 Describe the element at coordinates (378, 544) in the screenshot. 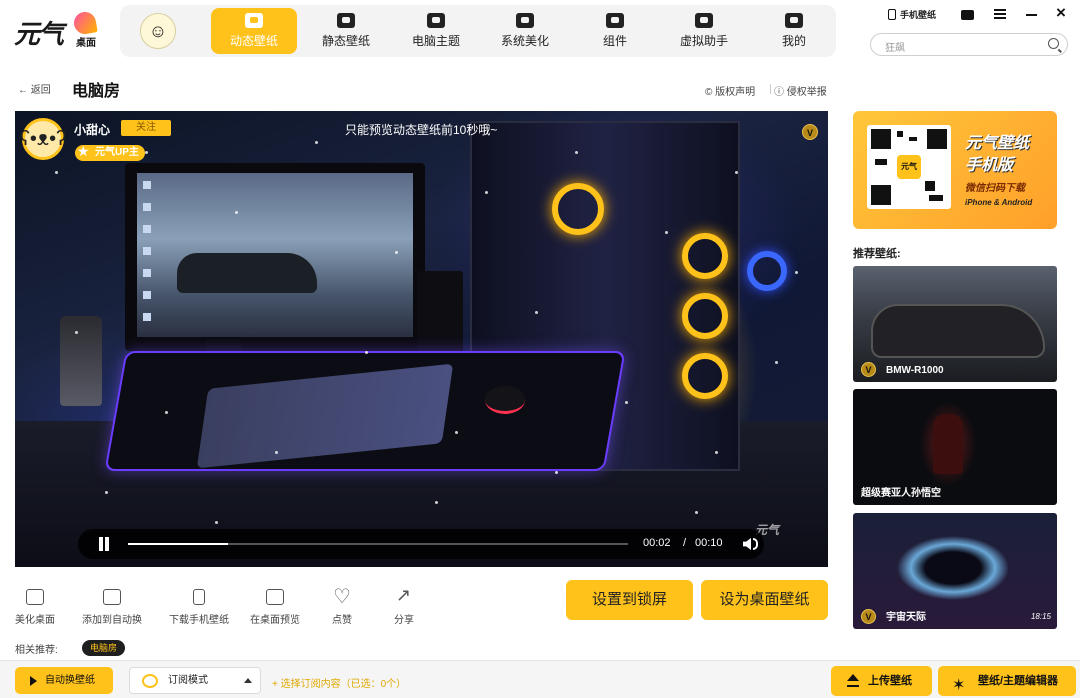

I see `progress-bar` at that location.